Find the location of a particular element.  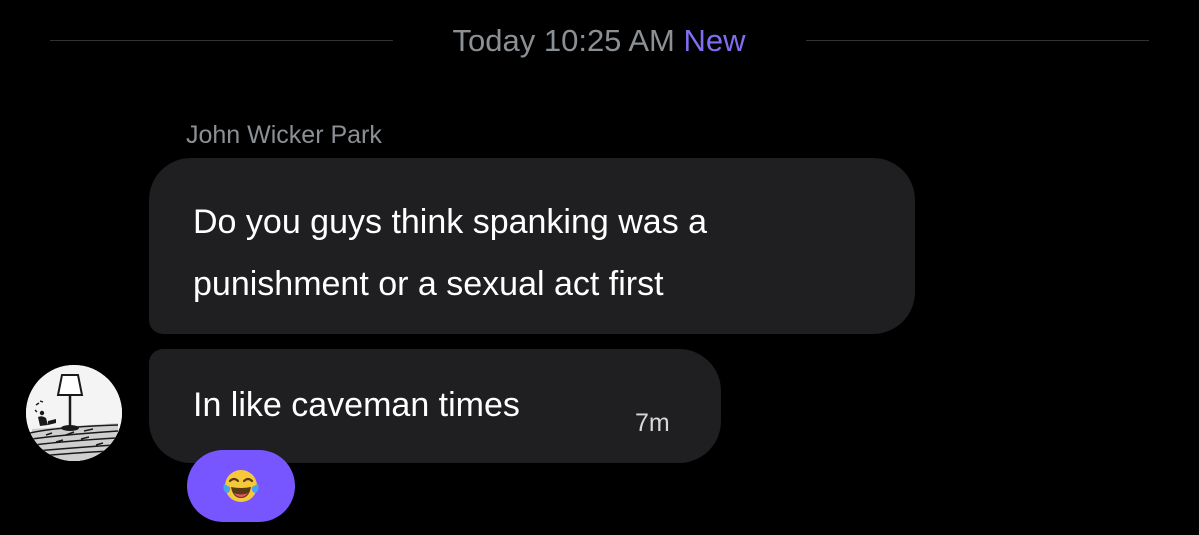

divider-line-left is located at coordinates (221, 40).